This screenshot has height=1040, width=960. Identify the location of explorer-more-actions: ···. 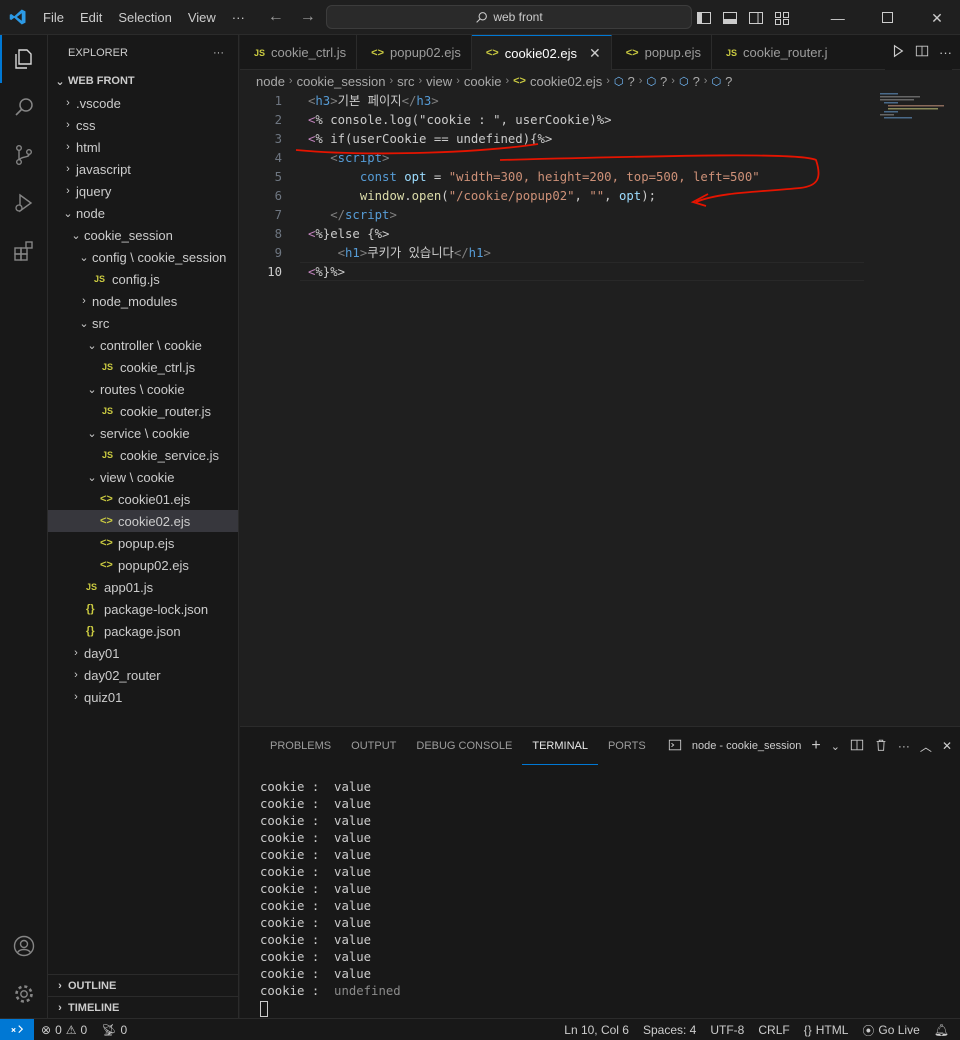
(218, 53).